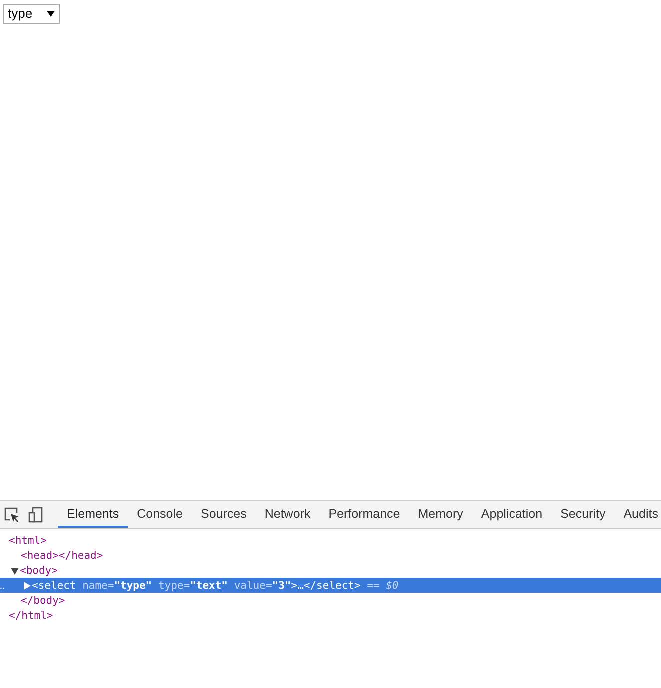 The height and width of the screenshot is (688, 661). I want to click on devtools-tab: Network, so click(288, 514).